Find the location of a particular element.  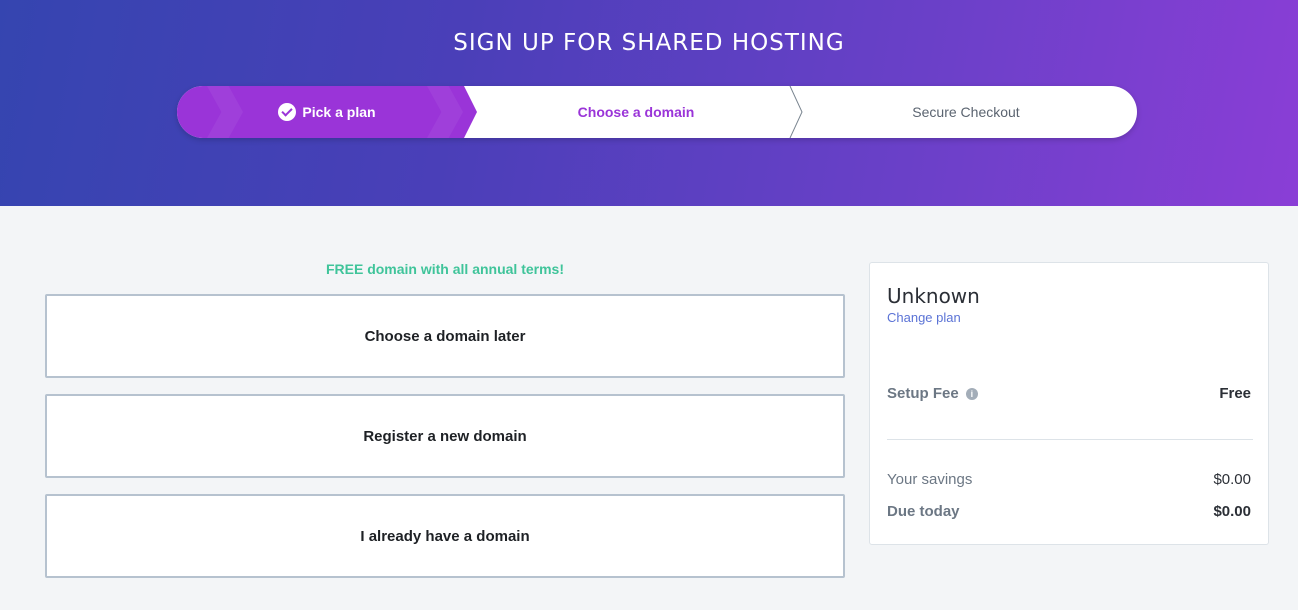

due-today-label: Due today is located at coordinates (923, 511).